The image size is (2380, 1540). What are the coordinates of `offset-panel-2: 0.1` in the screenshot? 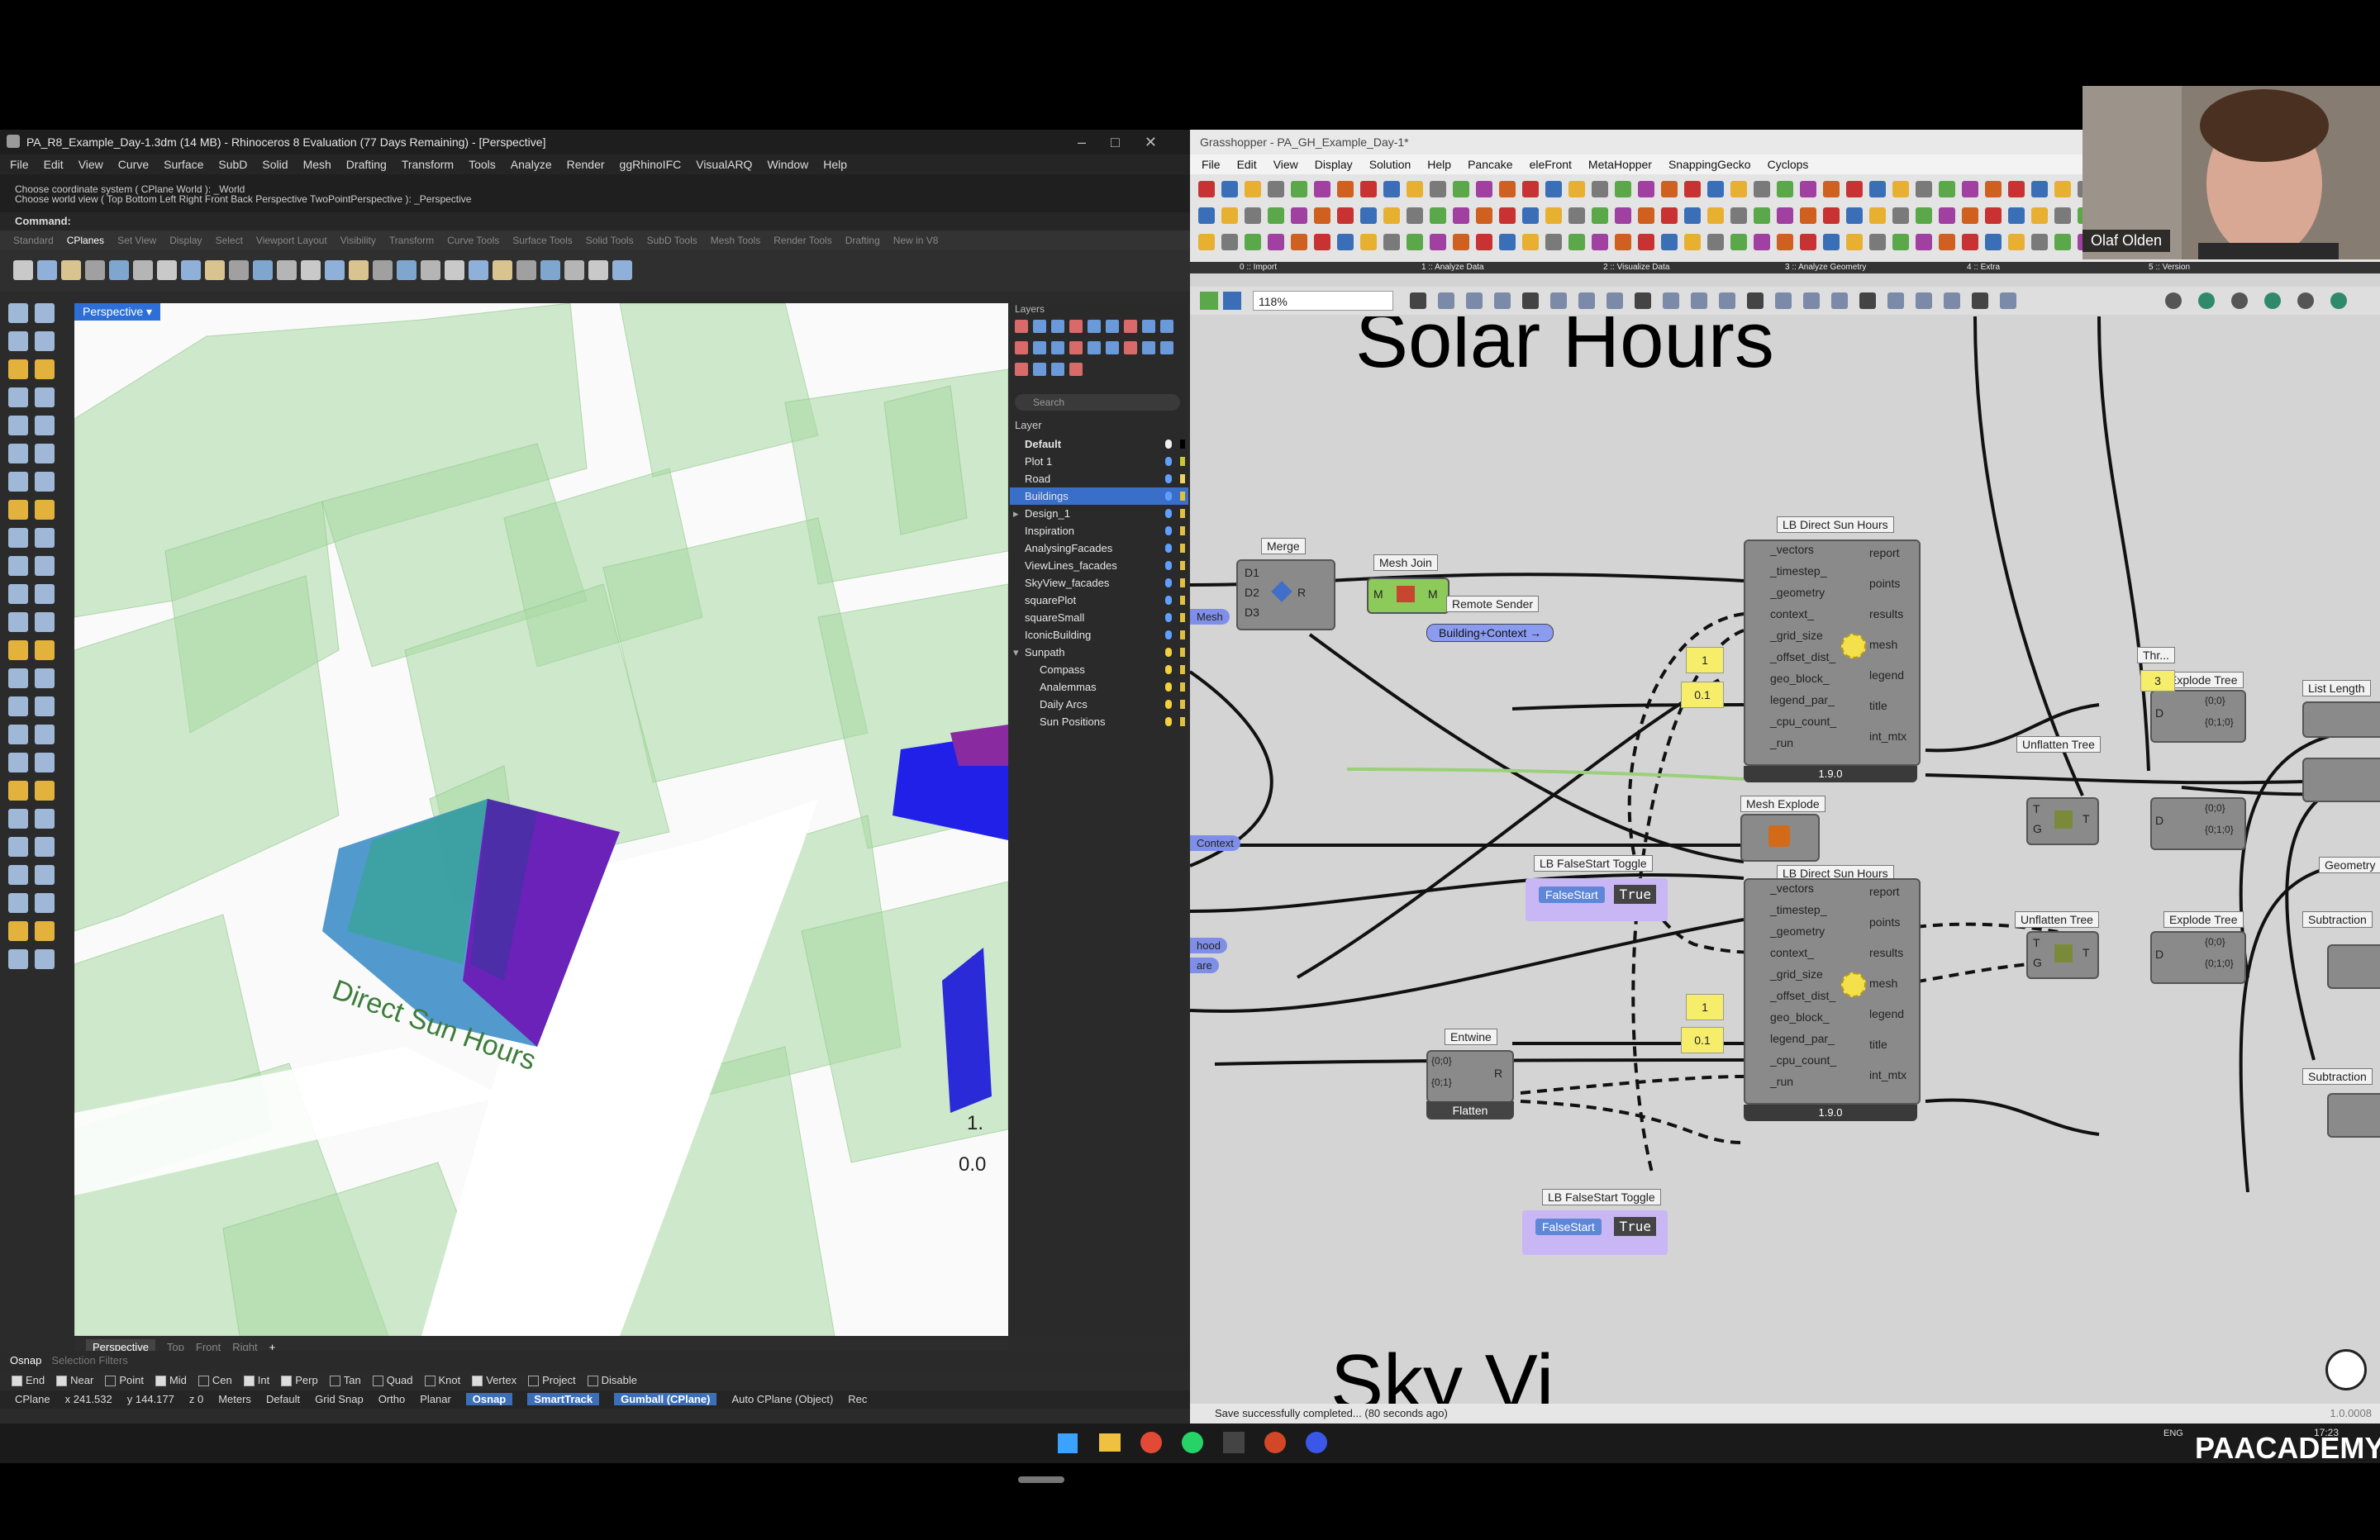 It's located at (1702, 1040).